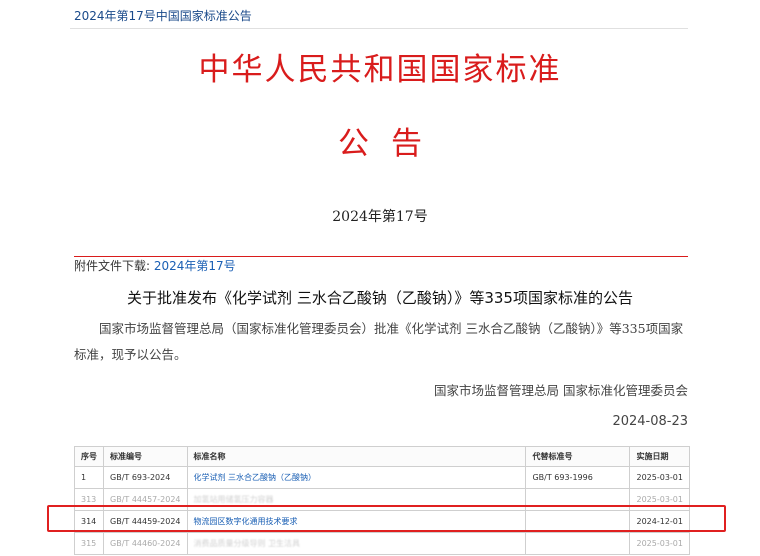 This screenshot has width=760, height=556. What do you see at coordinates (163, 15) in the screenshot?
I see `breadcrumb: 2024年第17号中国国家标准公告` at bounding box center [163, 15].